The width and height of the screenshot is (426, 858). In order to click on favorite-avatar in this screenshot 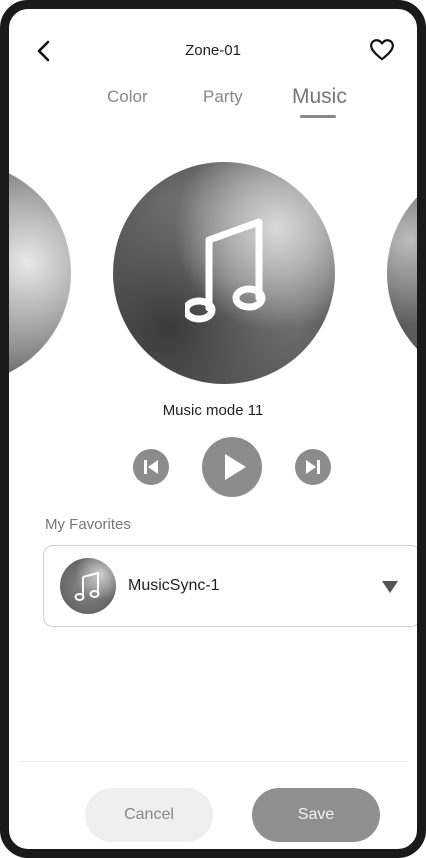, I will do `click(88, 586)`.